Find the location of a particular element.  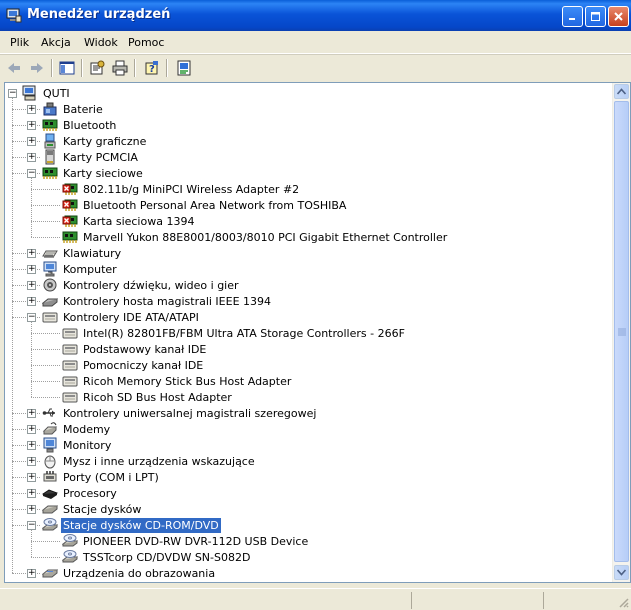

menu-pomoc: Pomoc is located at coordinates (146, 42).